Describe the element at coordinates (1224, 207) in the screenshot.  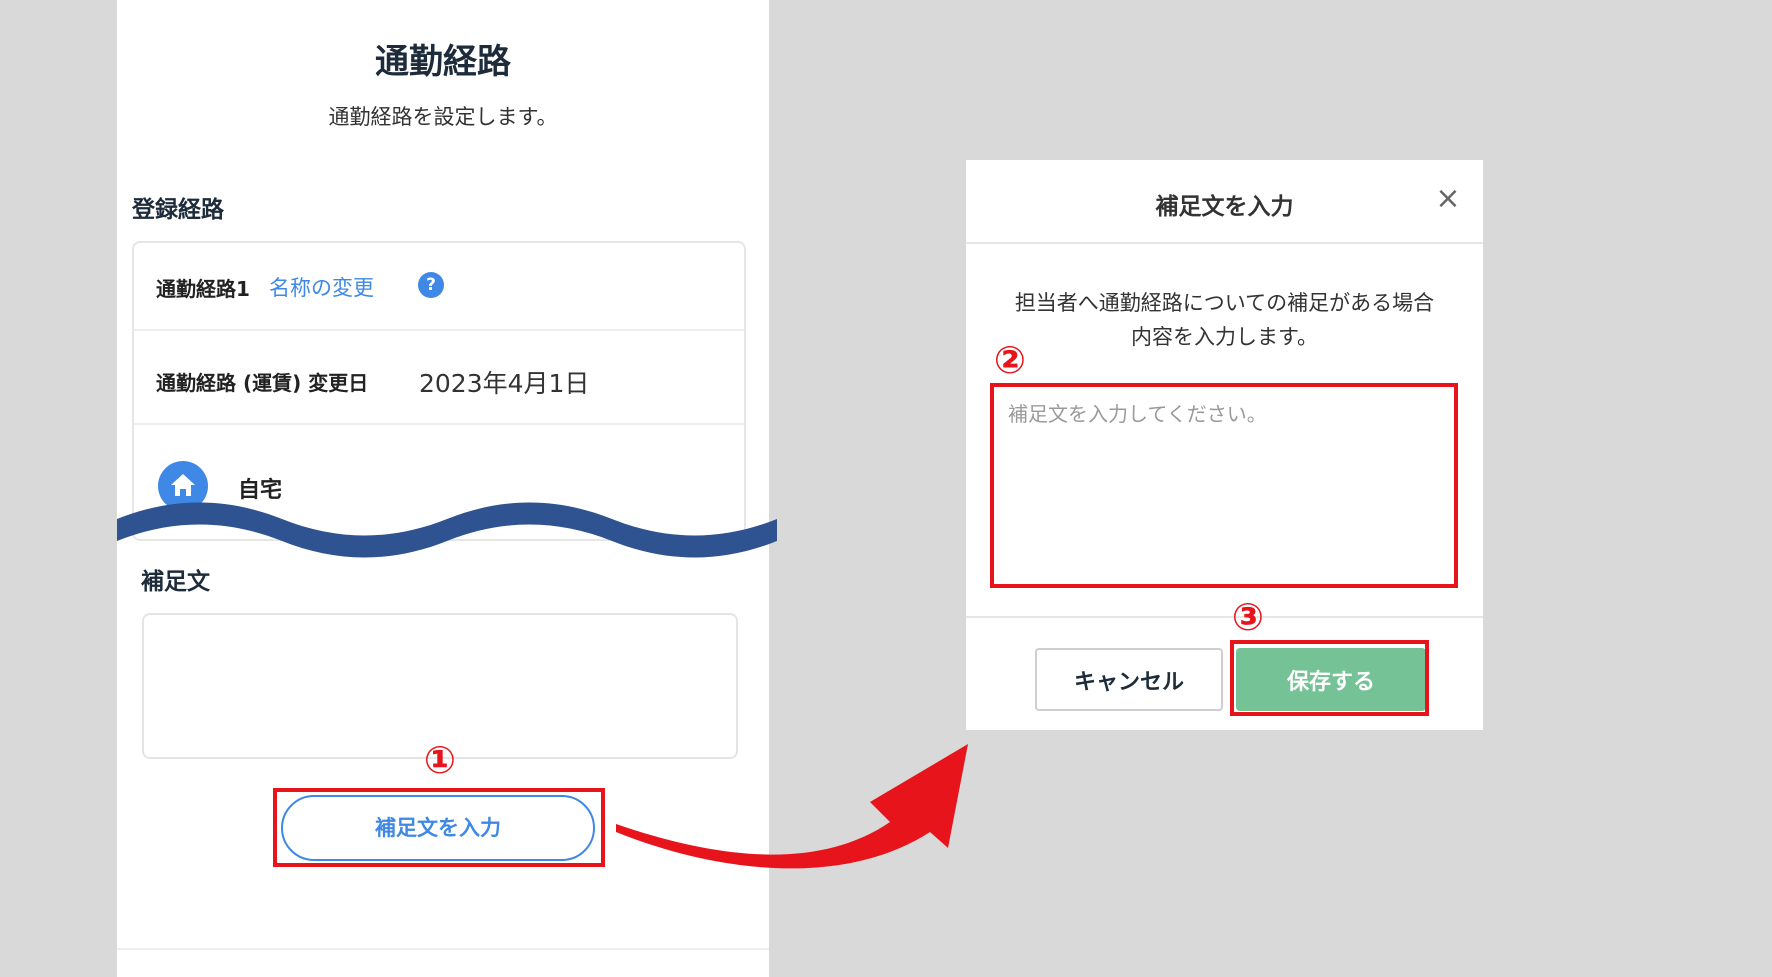
I see `modal-title: 補足文を入力` at that location.